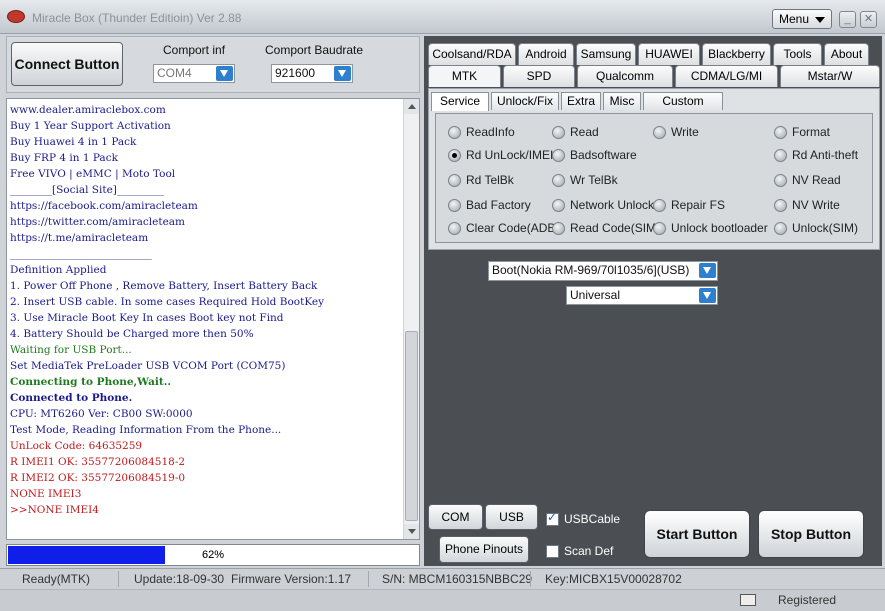  I want to click on option-read: Read, so click(575, 132).